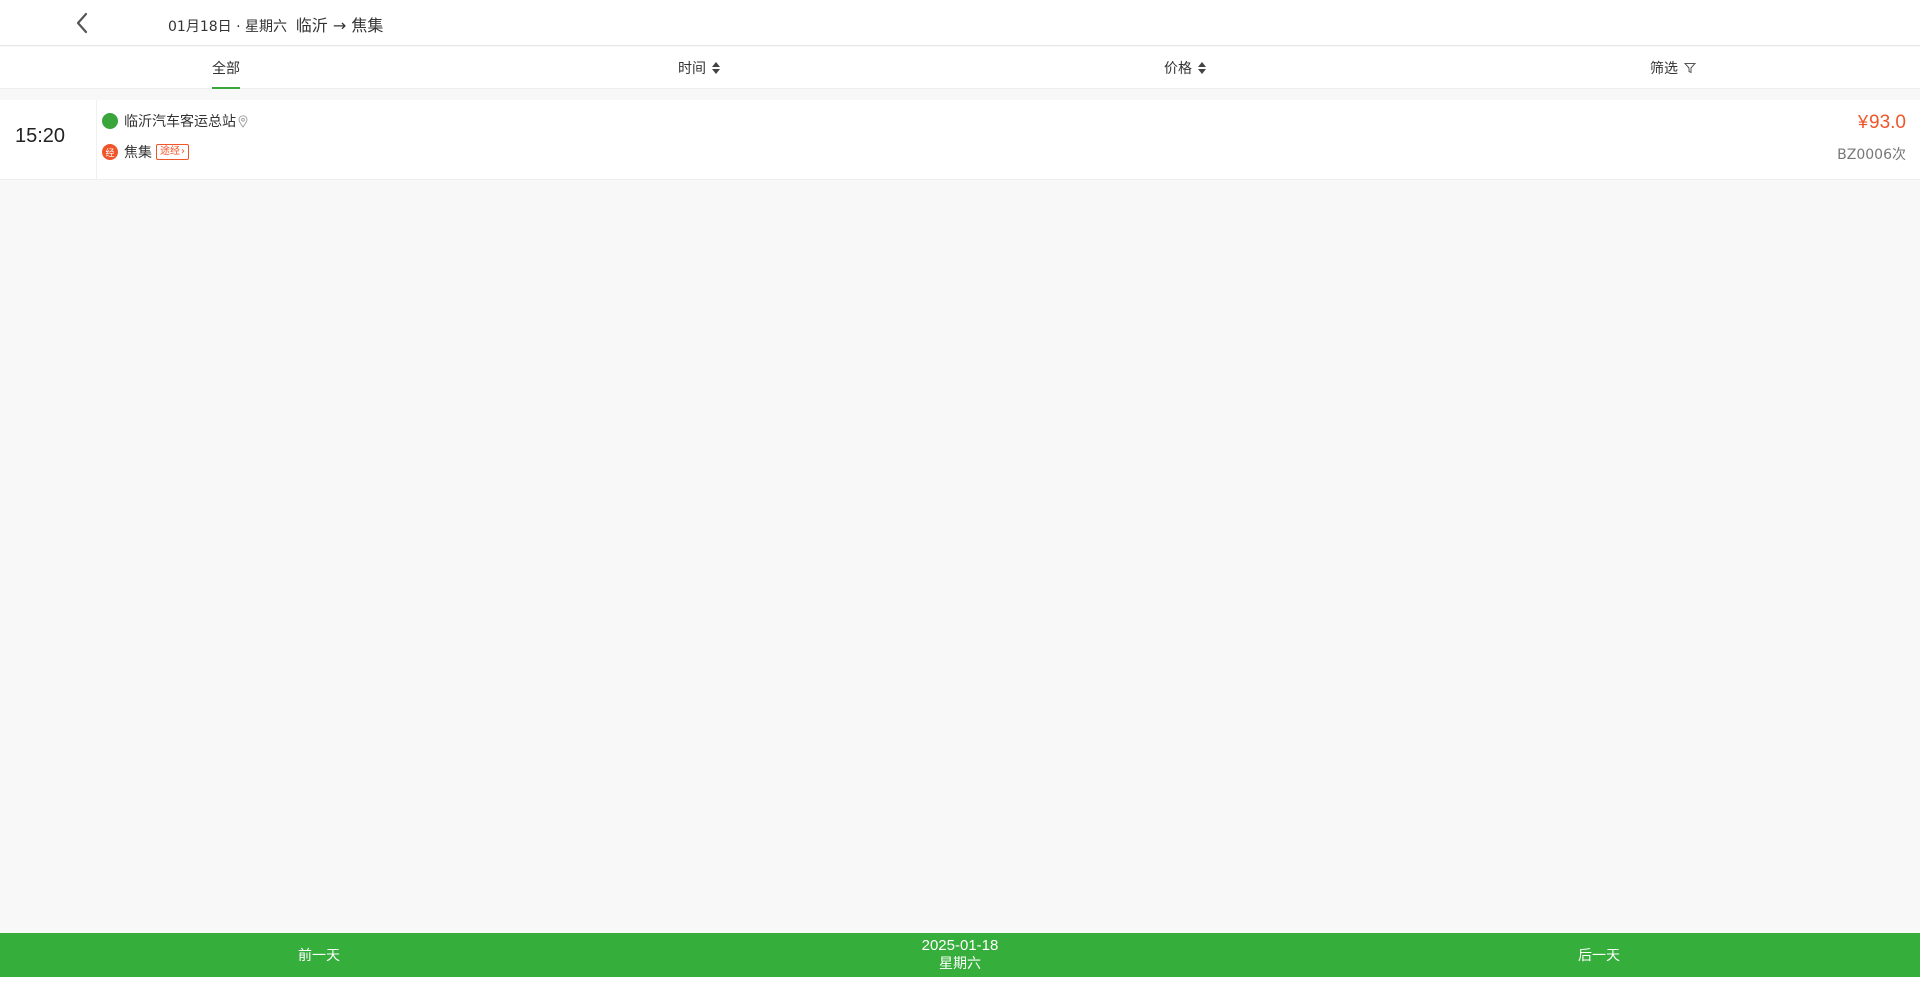 The image size is (1920, 999). I want to click on bottom-spacer, so click(960, 988).